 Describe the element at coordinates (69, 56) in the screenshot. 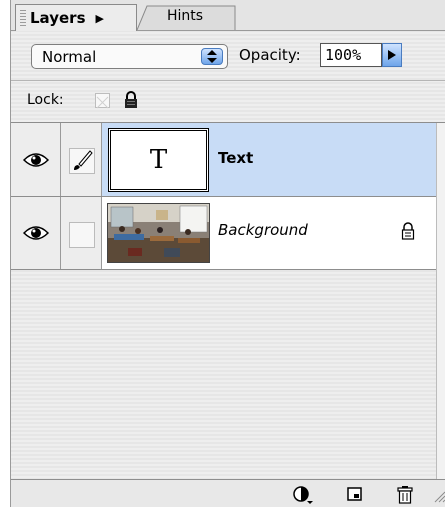

I see `blend-mode-value: Normal` at that location.